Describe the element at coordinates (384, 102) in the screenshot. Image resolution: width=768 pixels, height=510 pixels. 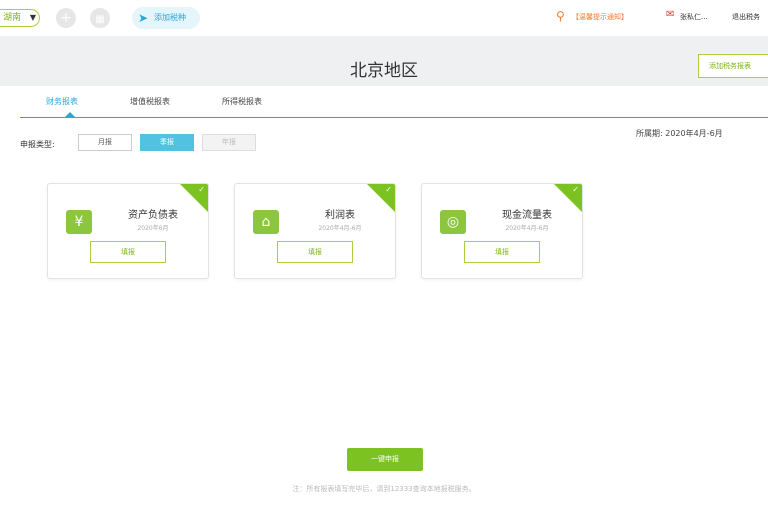
I see `tab-bar: 财务报表 增值税报表 所得税报表` at that location.